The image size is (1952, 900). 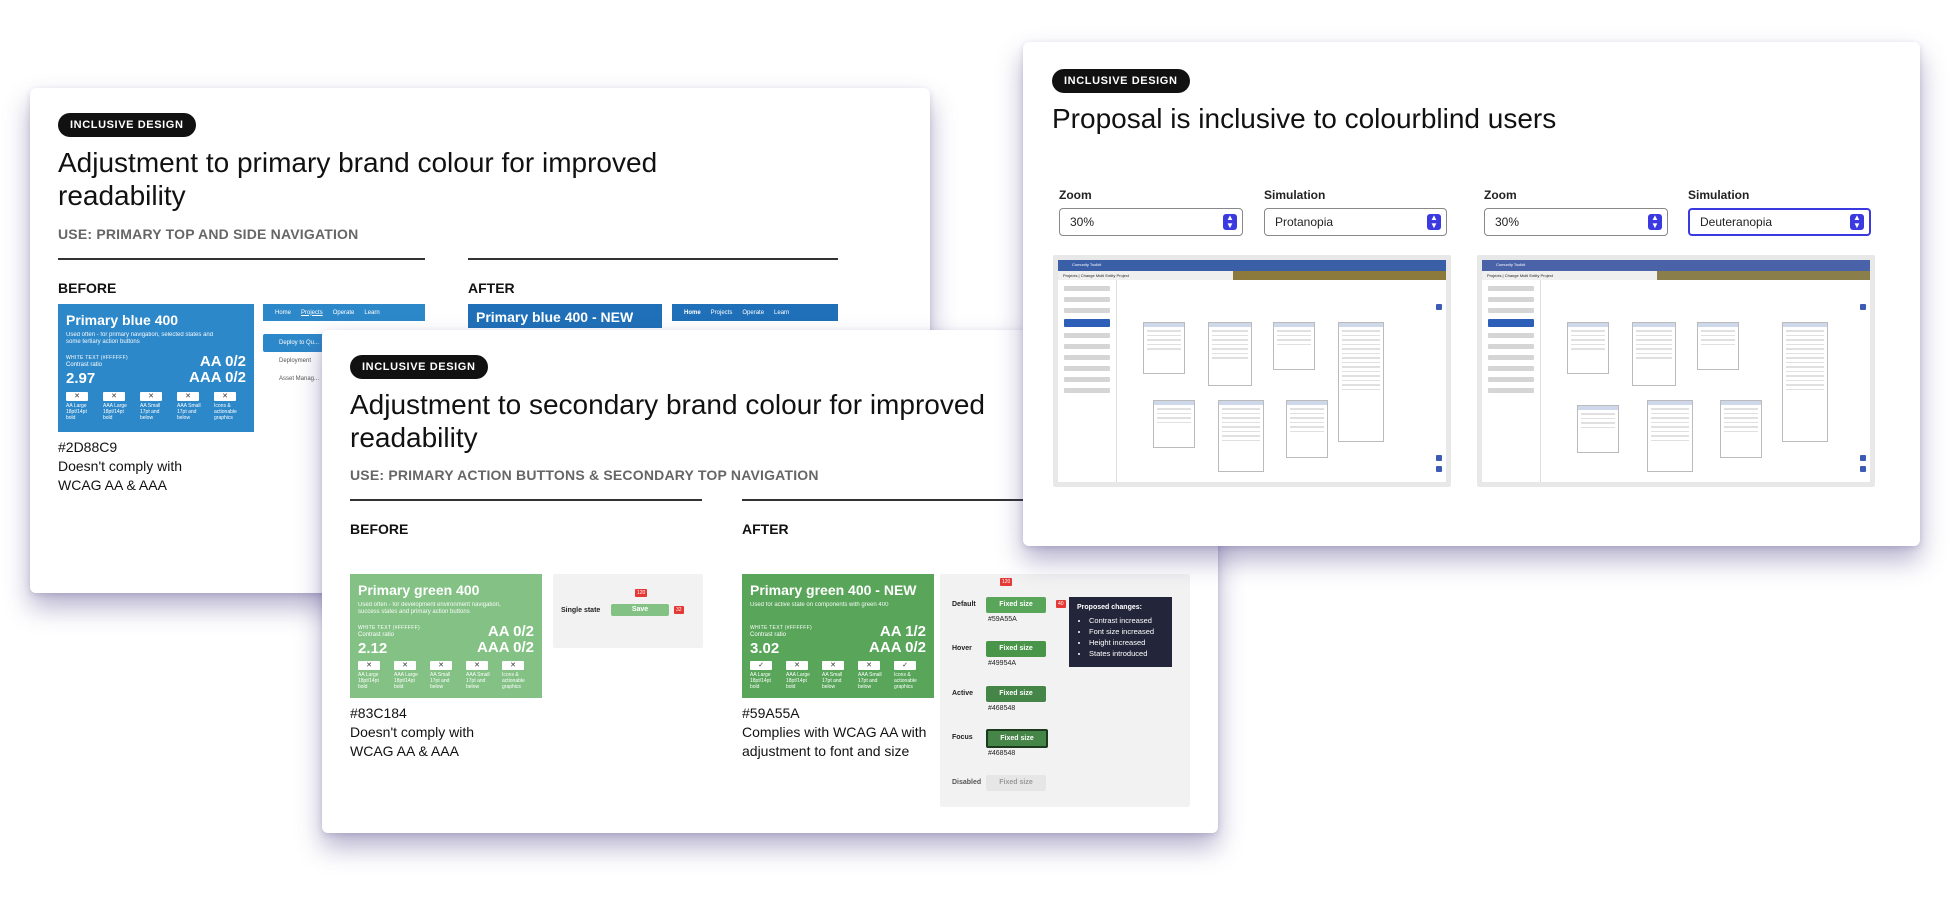 I want to click on fixed-size-button-default: Fixed size, so click(x=1016, y=605).